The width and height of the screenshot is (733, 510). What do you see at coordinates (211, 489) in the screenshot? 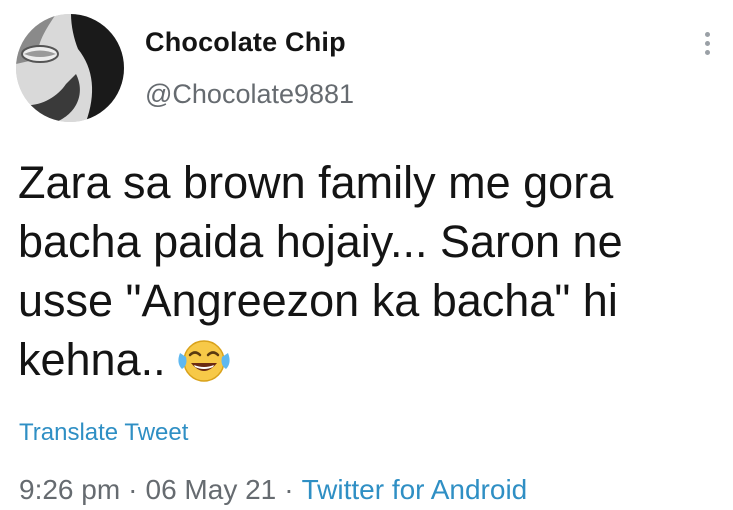
I see `tweet-date: 06 May 21` at bounding box center [211, 489].